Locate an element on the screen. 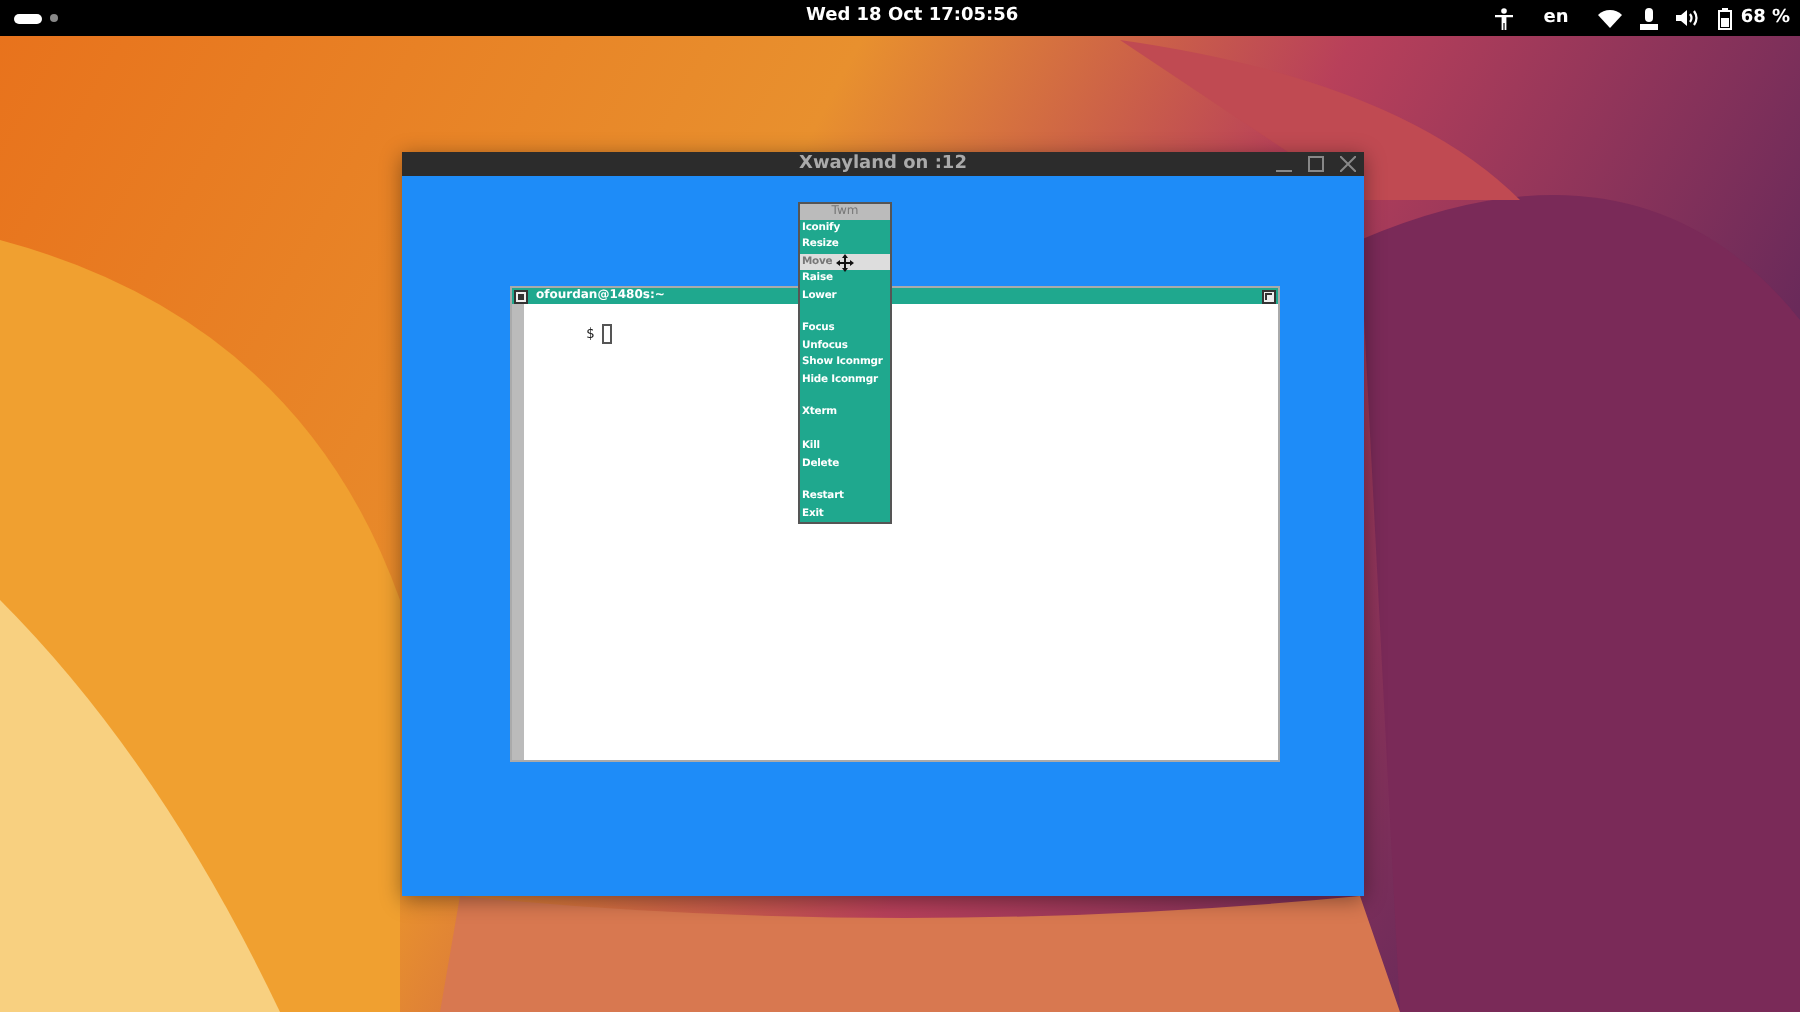 The height and width of the screenshot is (1012, 1800). volume-icon is located at coordinates (1688, 18).